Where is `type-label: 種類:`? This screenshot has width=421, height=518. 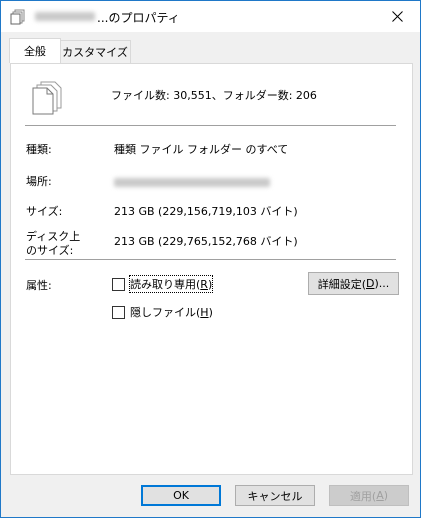 type-label: 種類: is located at coordinates (39, 149).